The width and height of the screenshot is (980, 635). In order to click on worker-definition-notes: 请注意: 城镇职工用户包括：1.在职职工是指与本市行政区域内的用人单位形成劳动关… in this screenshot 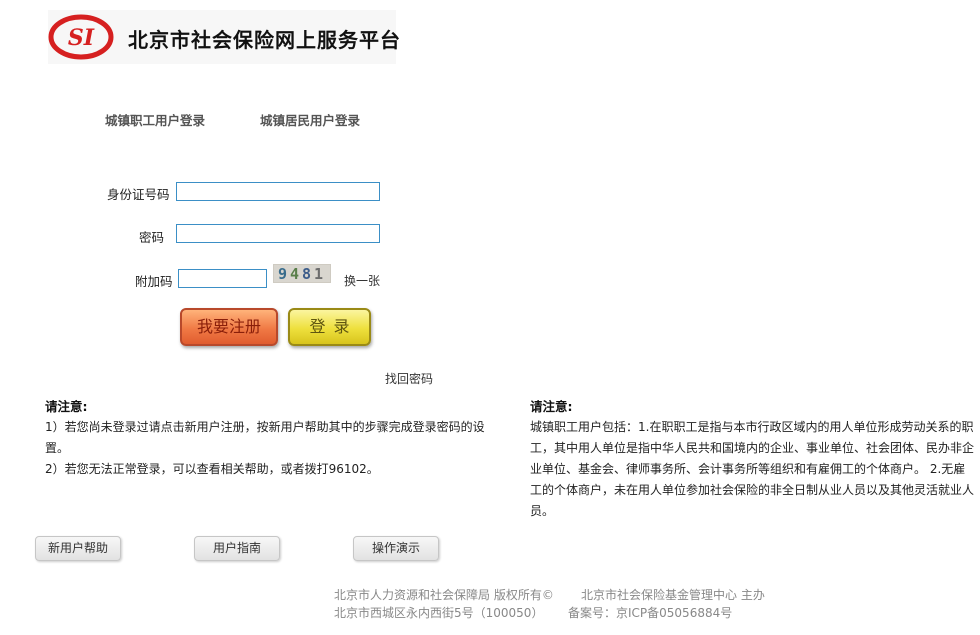, I will do `click(752, 459)`.